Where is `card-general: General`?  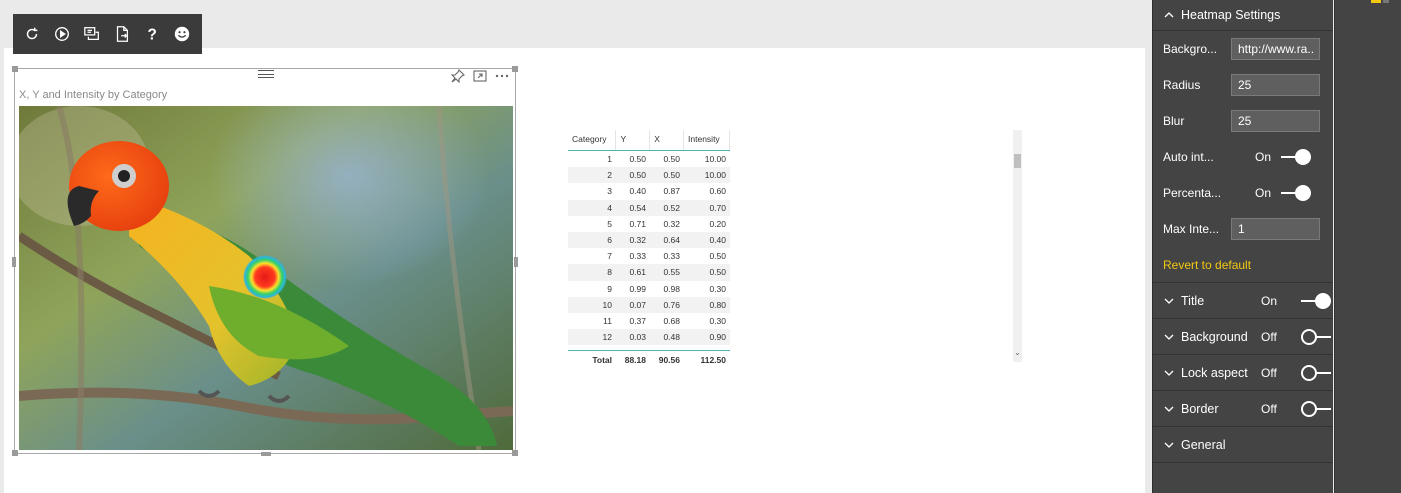
card-general: General is located at coordinates (1243, 445).